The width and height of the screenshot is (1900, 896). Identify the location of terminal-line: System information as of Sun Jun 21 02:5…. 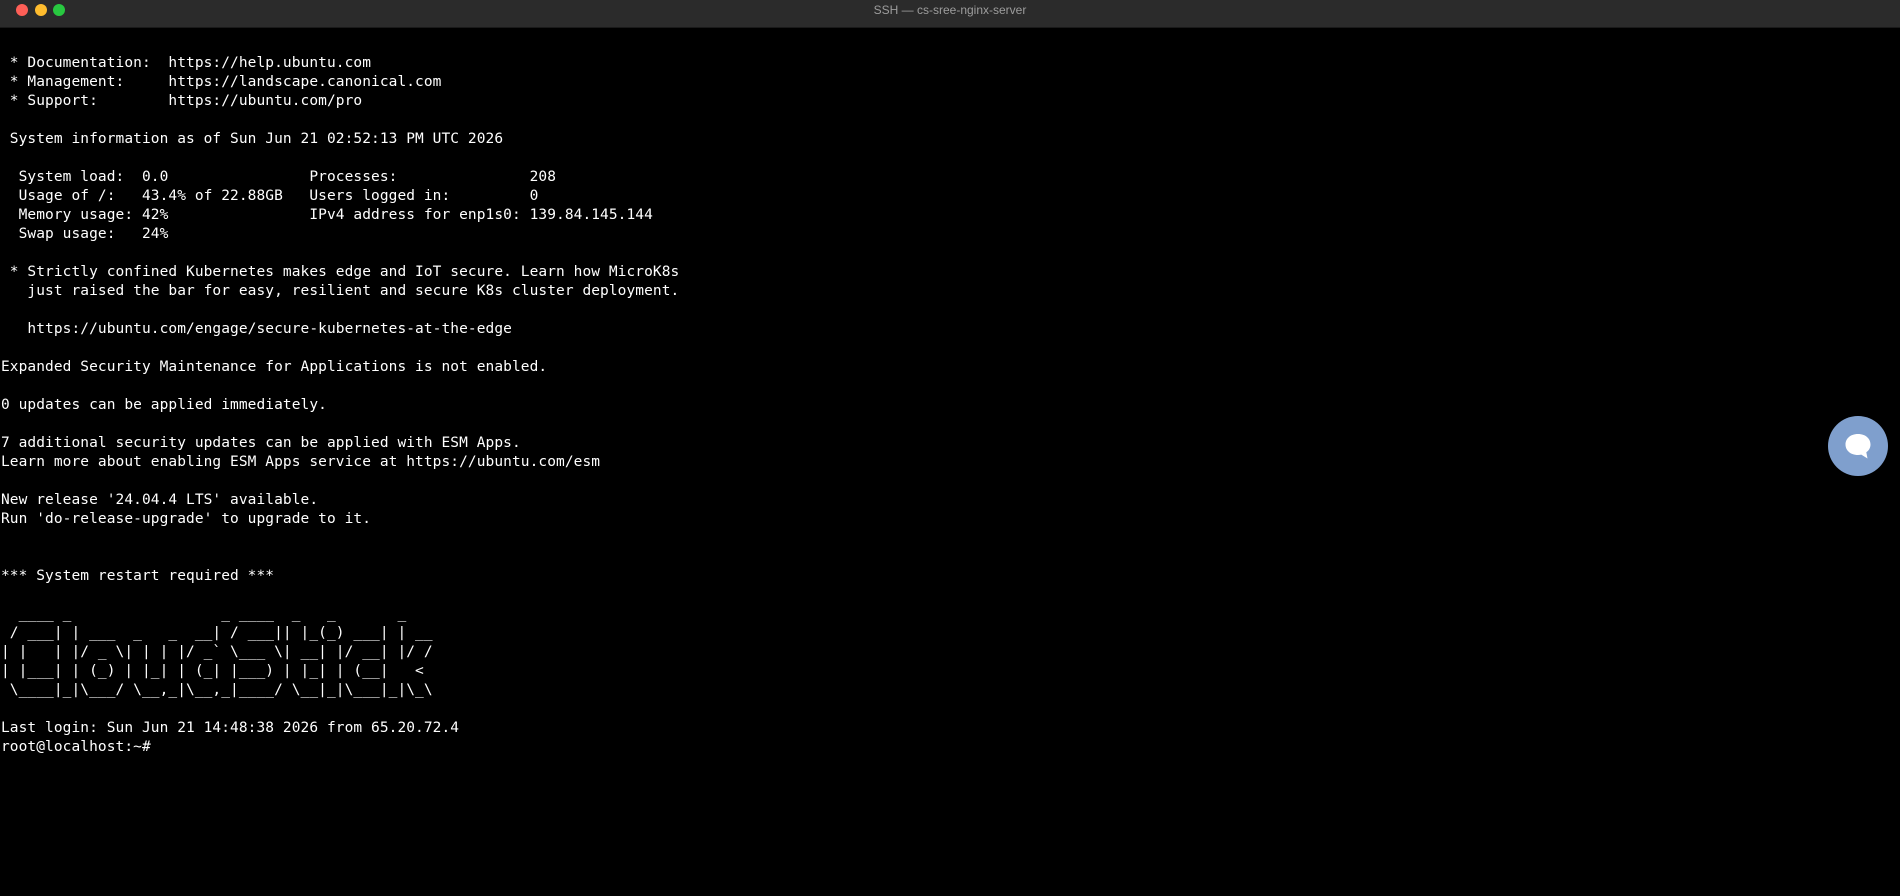
(252, 139).